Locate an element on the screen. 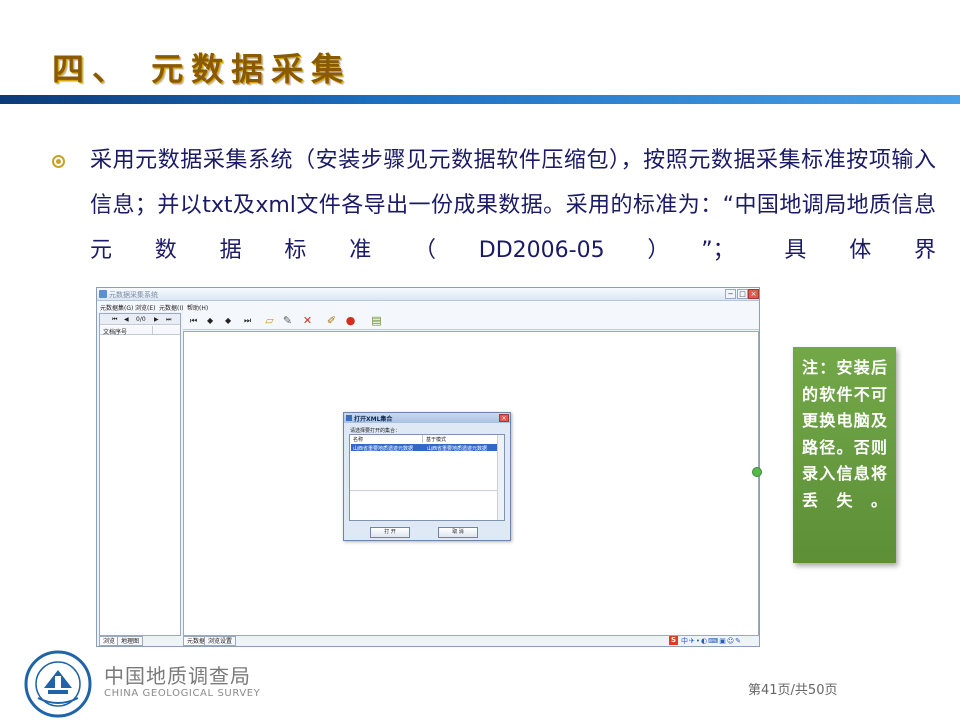  collection-list: 名称 基于模式 山西省重要地质遗迹元数据 山西省重要地质遗迹元数据 is located at coordinates (427, 477).